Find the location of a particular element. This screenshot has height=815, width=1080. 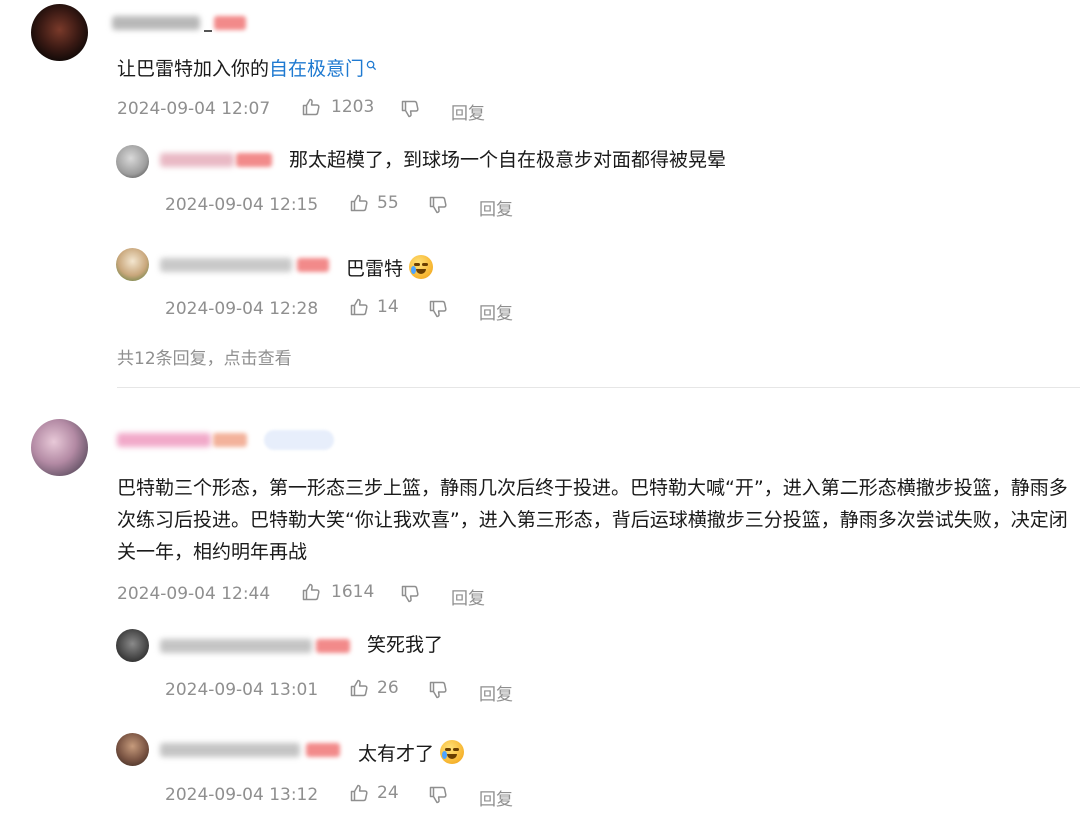

like-count: 26 is located at coordinates (388, 688).